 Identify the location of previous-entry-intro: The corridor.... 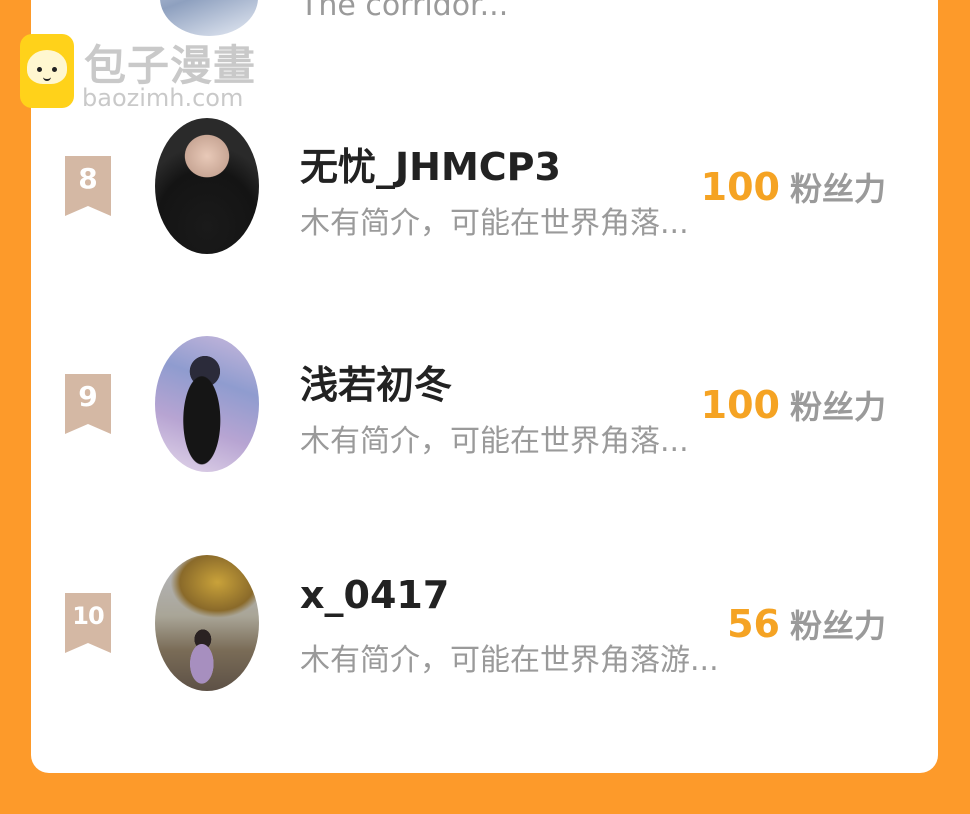
(404, 11).